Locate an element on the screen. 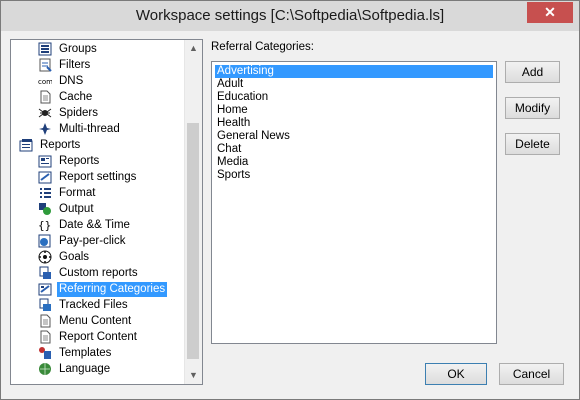 This screenshot has height=400, width=580. tree-item: Report Content is located at coordinates (88, 338).